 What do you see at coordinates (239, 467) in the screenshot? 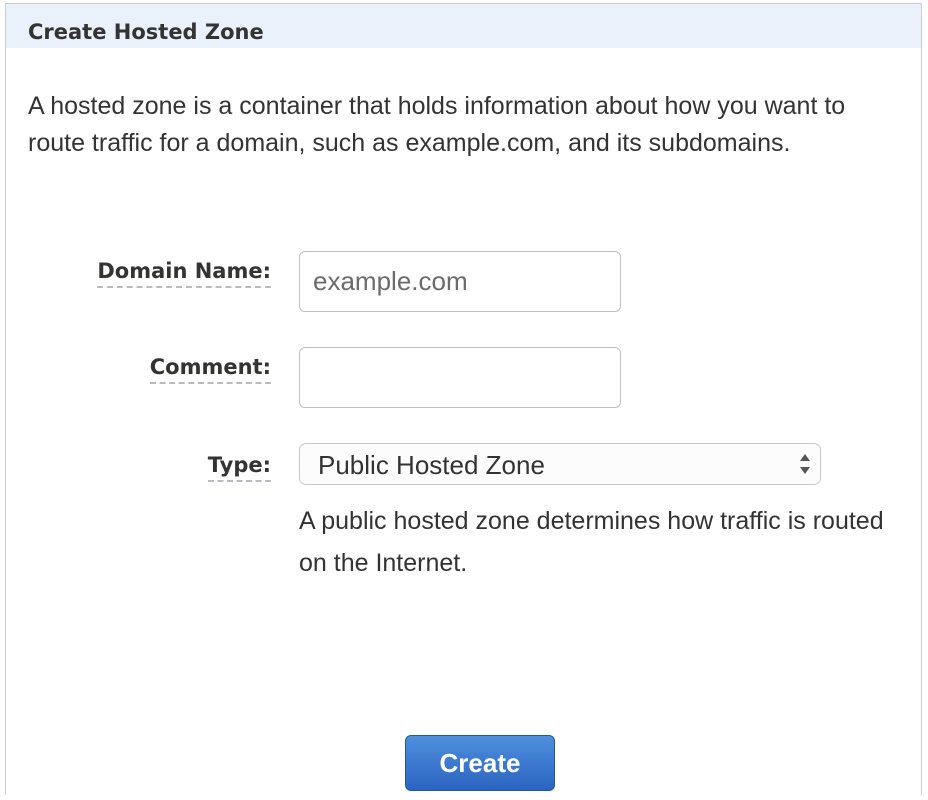
I see `type-label: Type:` at bounding box center [239, 467].